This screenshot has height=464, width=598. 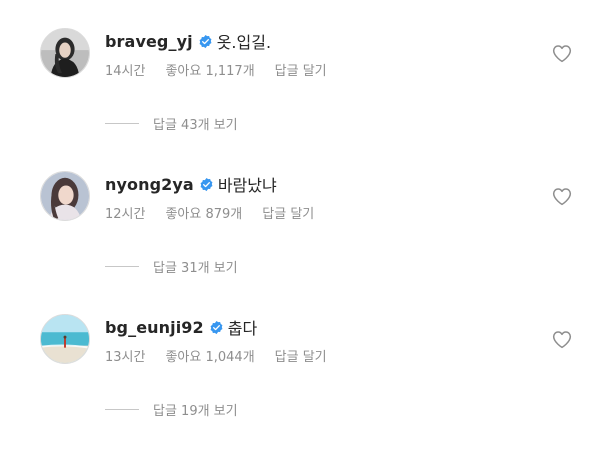 I want to click on comment-text: 바람났냐, so click(x=247, y=185).